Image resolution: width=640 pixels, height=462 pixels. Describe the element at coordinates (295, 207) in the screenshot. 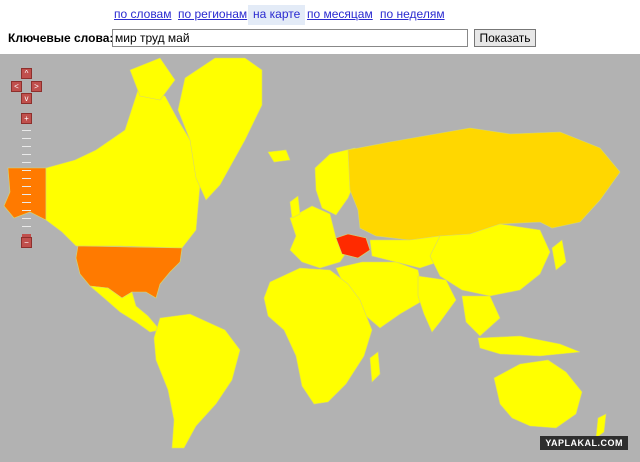

I see `region-uk` at that location.